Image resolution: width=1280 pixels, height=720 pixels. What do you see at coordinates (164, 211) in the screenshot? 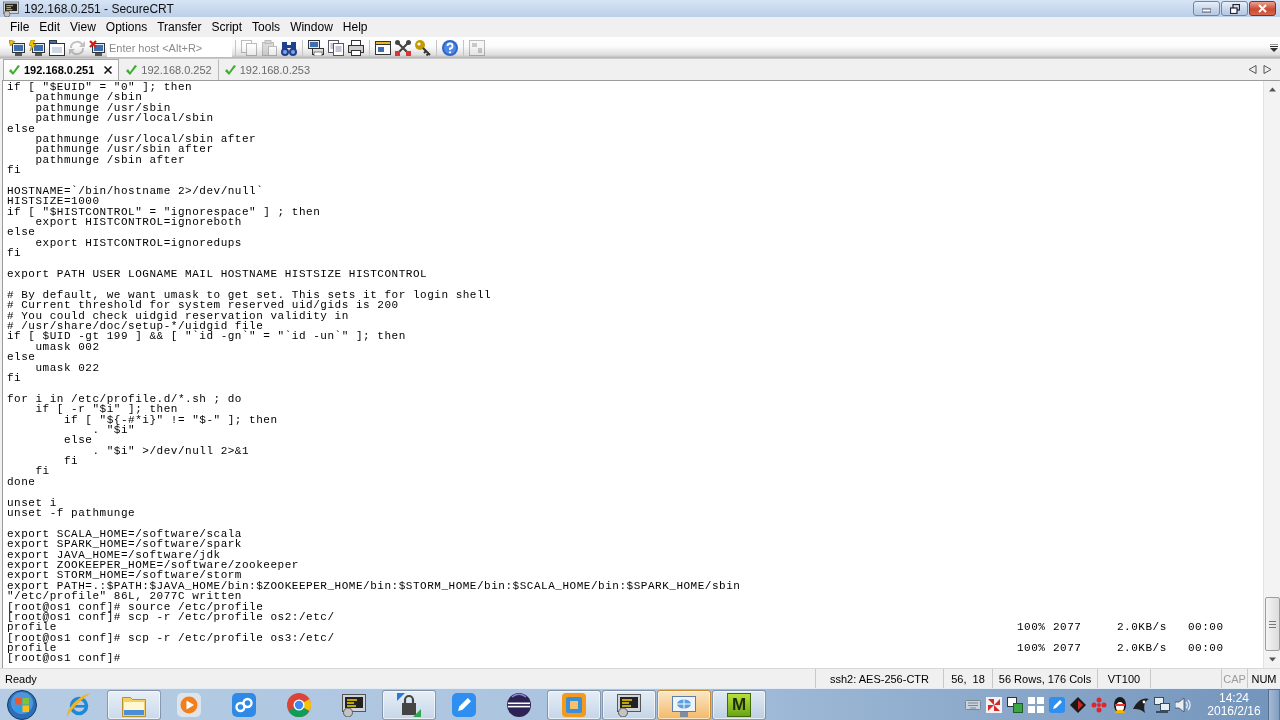
I see `terminal-line: if [ "$HISTCONTROL" = "ignorespace" ] ; then` at bounding box center [164, 211].